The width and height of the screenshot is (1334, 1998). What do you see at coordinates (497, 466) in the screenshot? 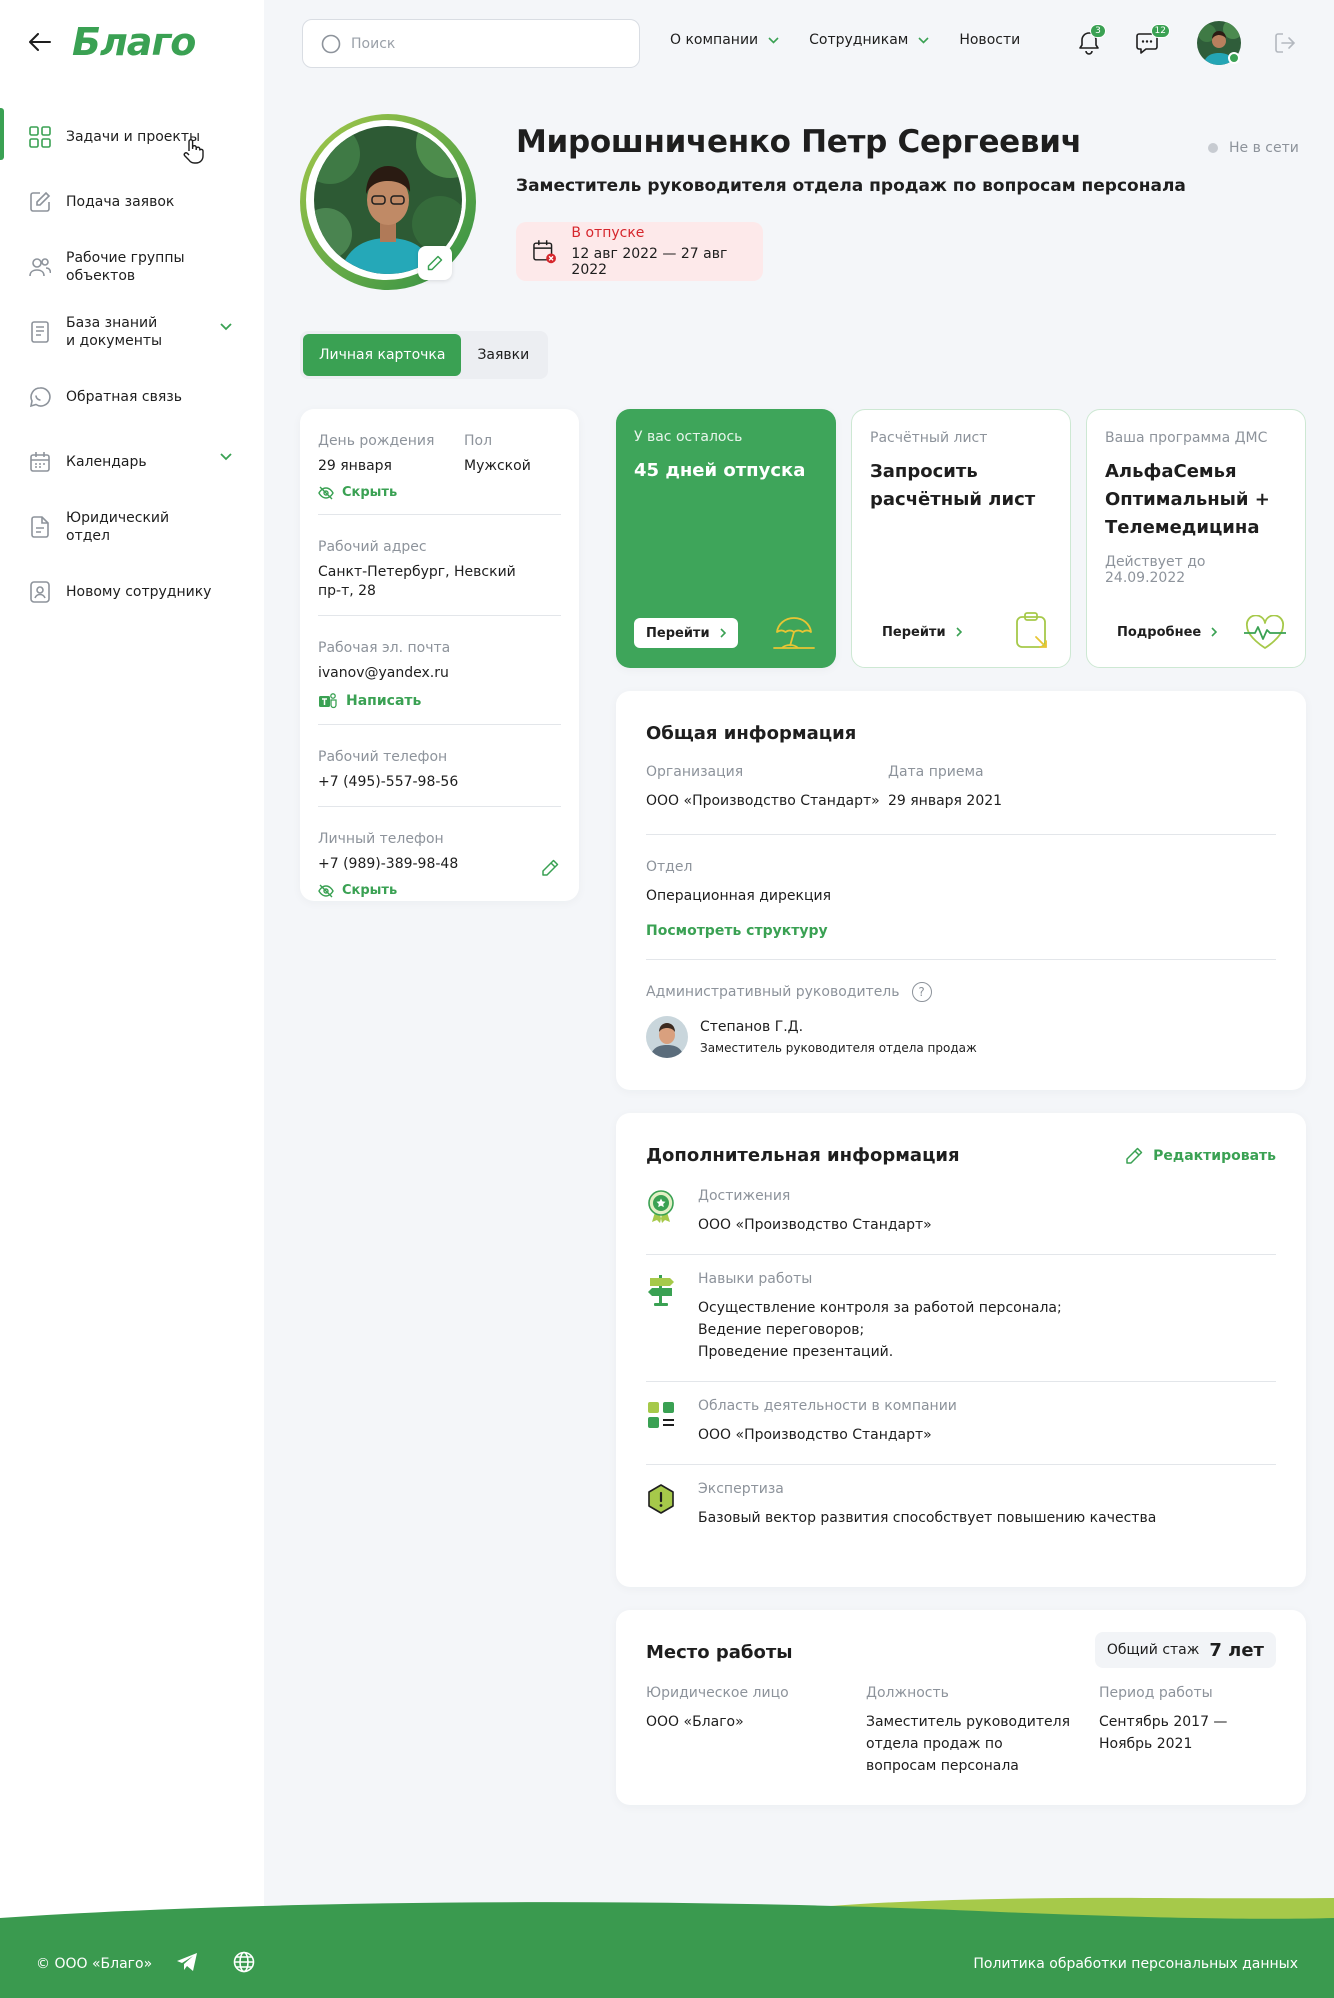
I see `gender-value: Мужской` at bounding box center [497, 466].